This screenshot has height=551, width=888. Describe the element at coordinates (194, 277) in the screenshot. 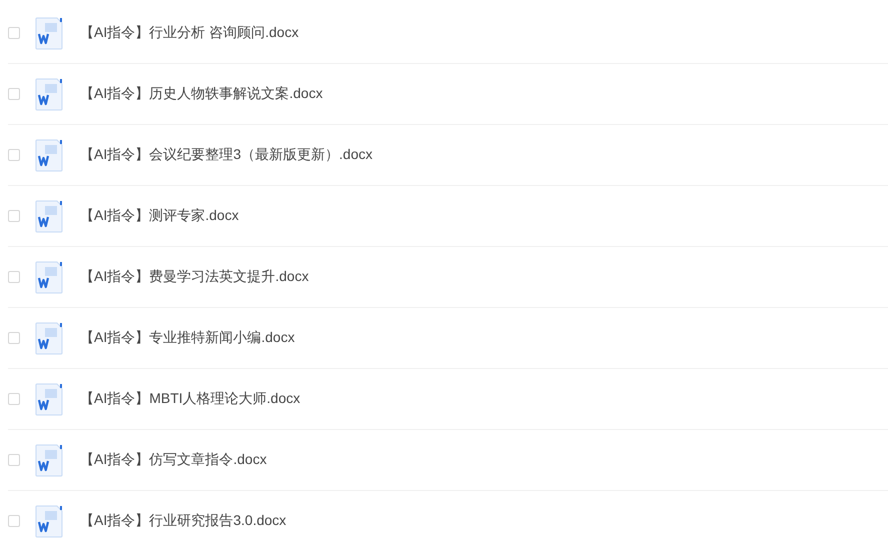

I see `file-name: 【AI指令】费曼学习法英文提升.docx` at that location.